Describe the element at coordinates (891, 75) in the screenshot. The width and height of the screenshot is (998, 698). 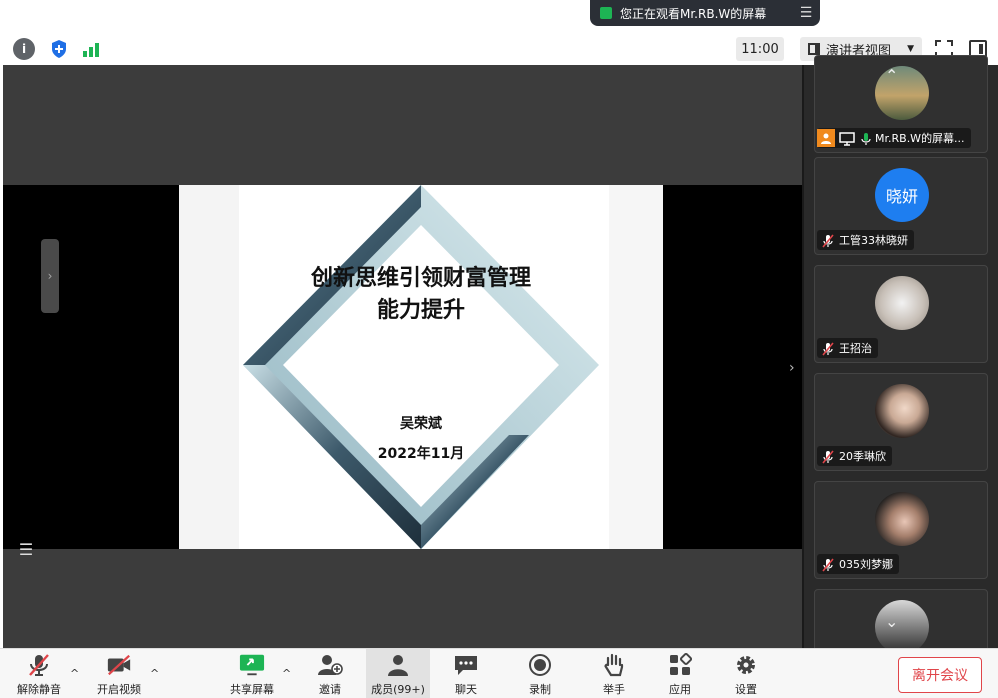
I see `chevron-up-icon: ⌃` at that location.